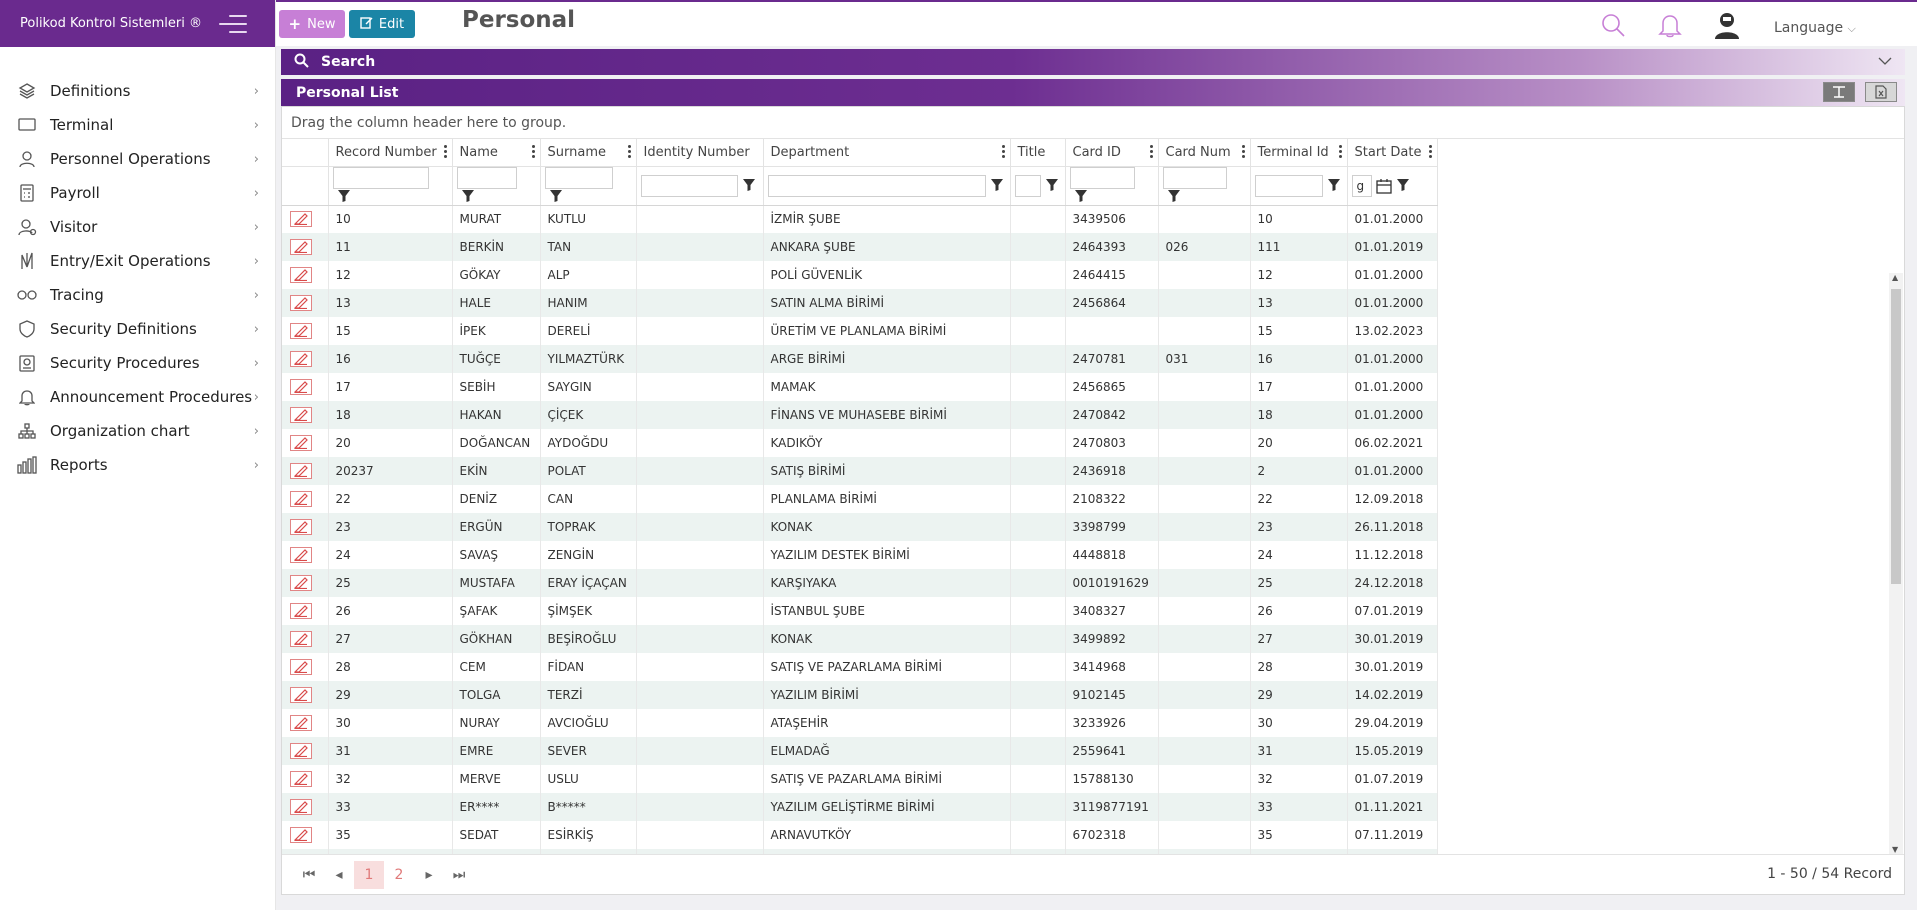  I want to click on sidebar-item-announcement-procedures: Announcement Procedures ›, so click(137, 397).